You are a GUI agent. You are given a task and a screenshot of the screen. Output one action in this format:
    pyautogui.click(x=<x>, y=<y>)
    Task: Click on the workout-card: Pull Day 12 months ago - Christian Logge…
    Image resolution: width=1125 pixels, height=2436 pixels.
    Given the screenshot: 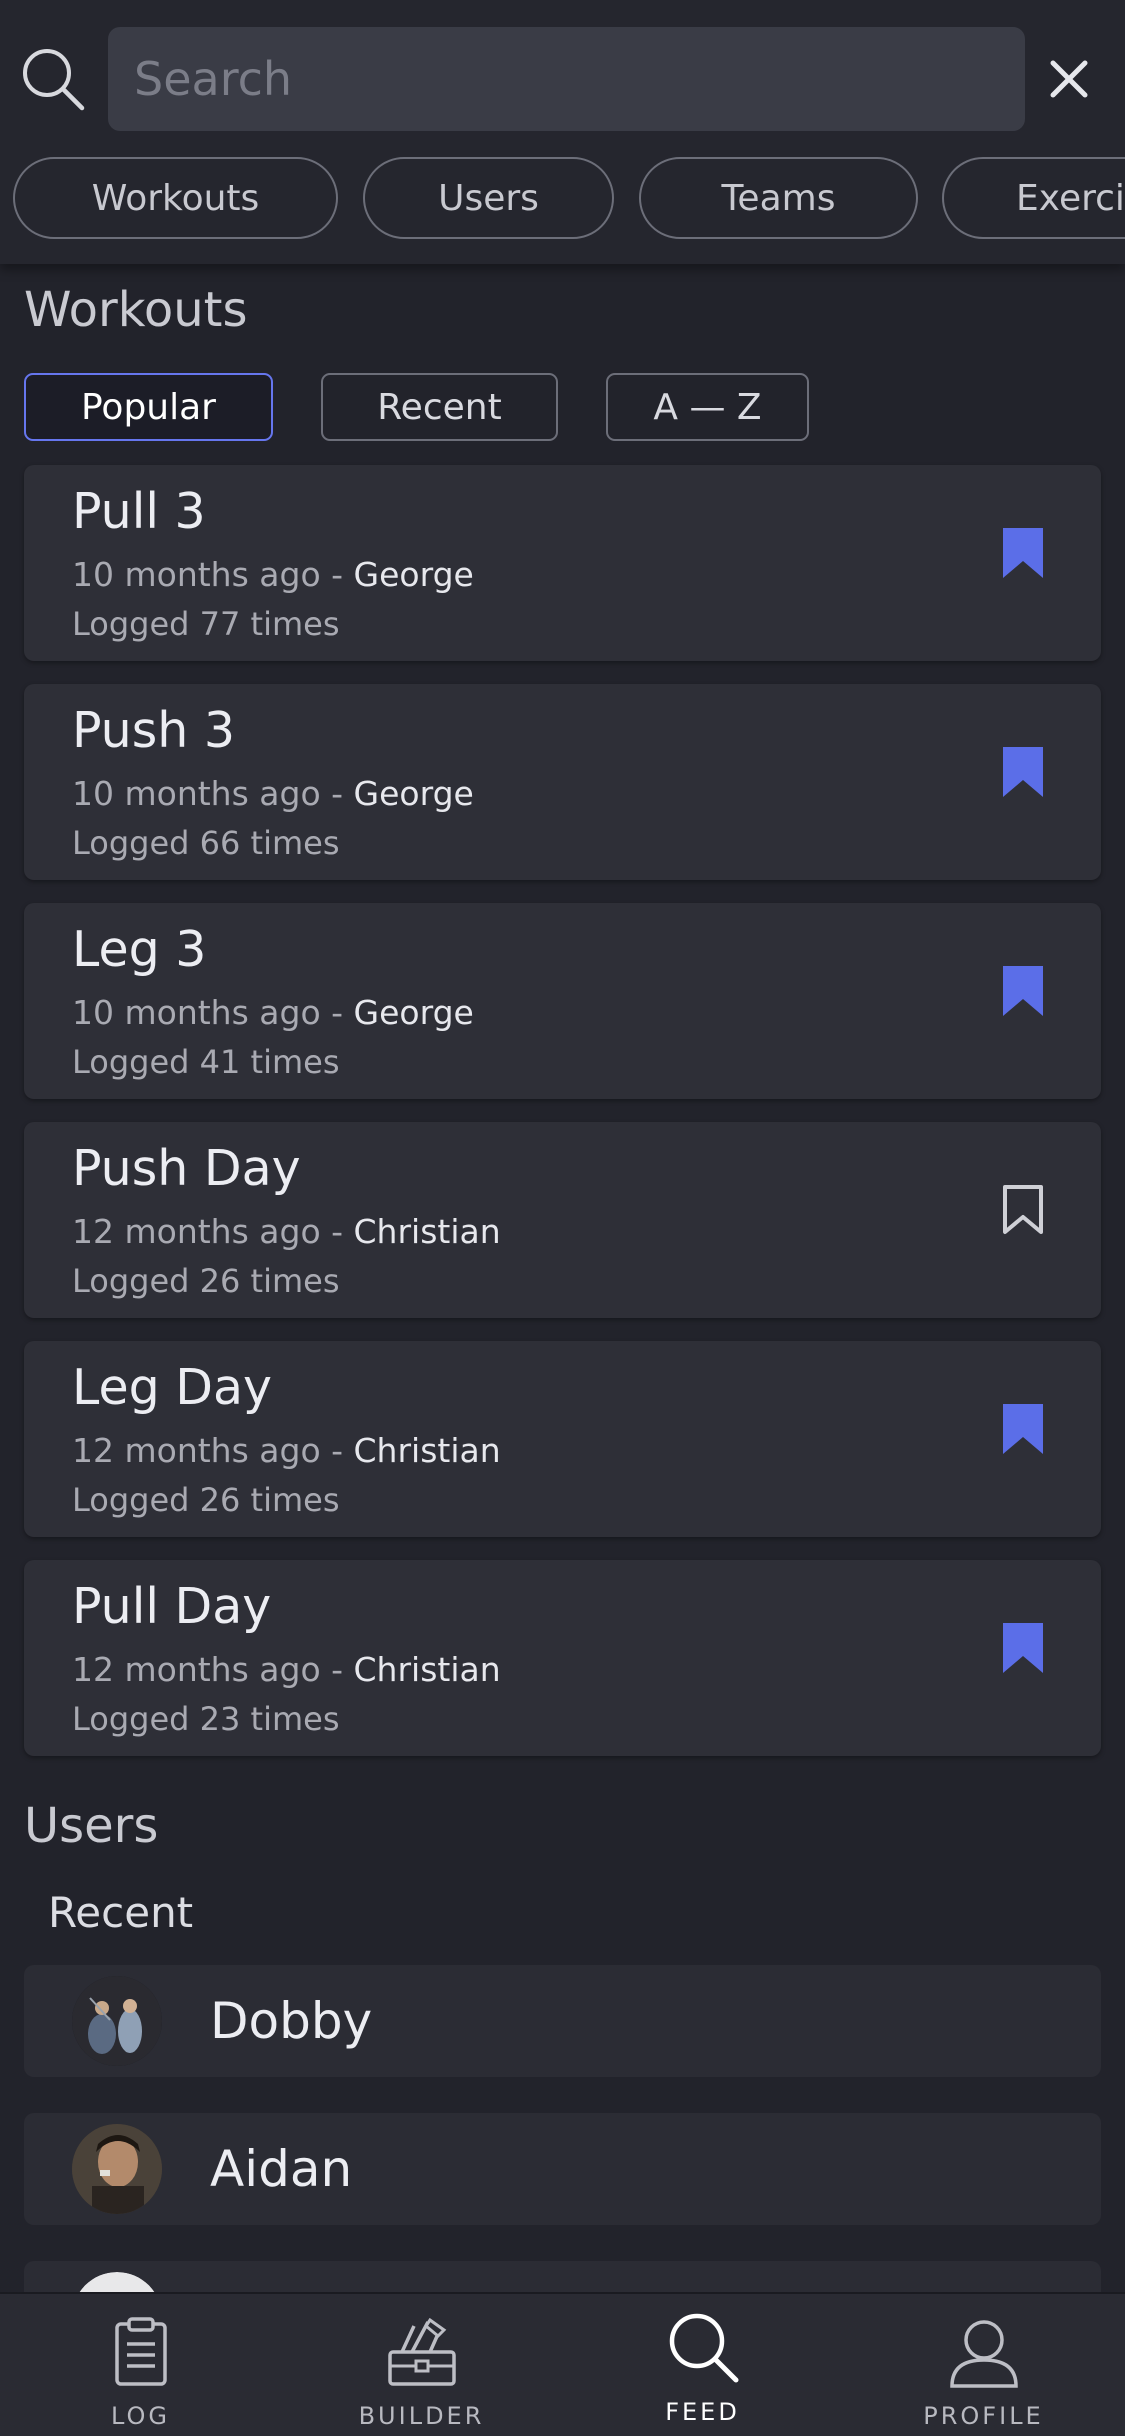 What is the action you would take?
    pyautogui.click(x=562, y=1658)
    